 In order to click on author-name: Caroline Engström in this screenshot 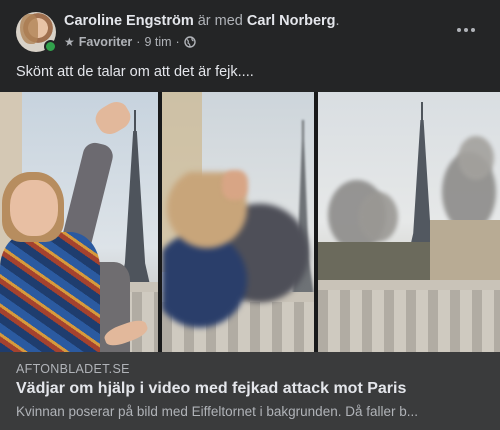, I will do `click(129, 21)`.